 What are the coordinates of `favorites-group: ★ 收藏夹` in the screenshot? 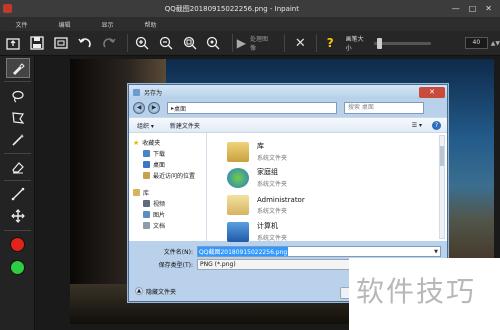 It's located at (169, 142).